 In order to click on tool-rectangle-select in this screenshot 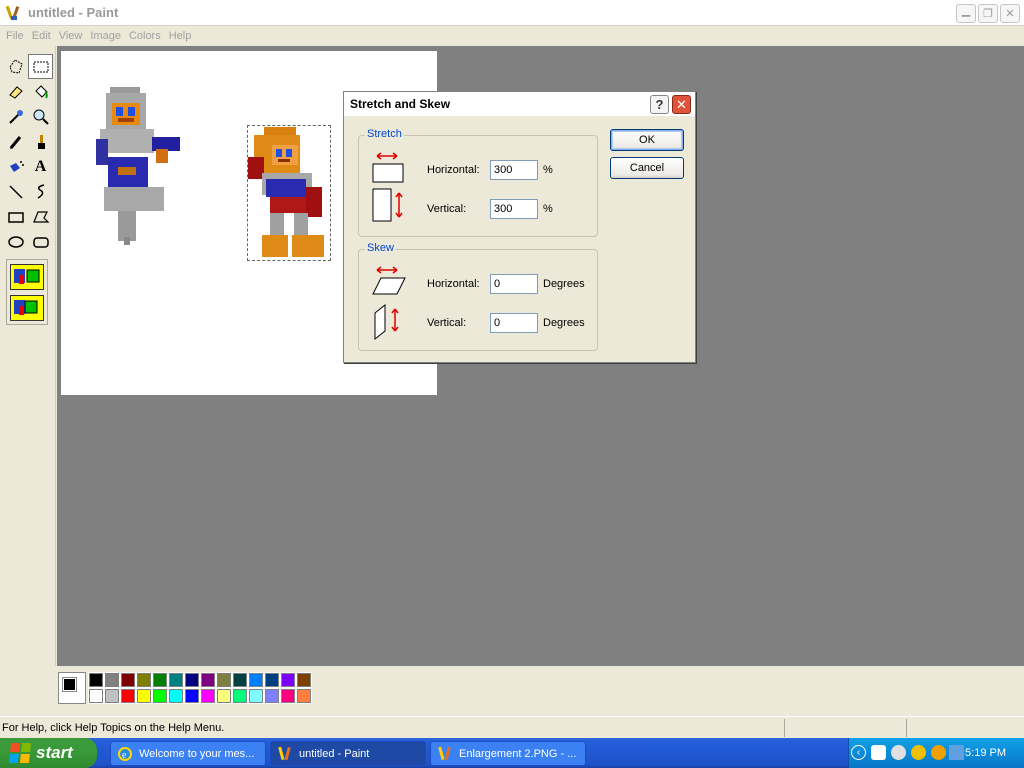, I will do `click(40, 66)`.